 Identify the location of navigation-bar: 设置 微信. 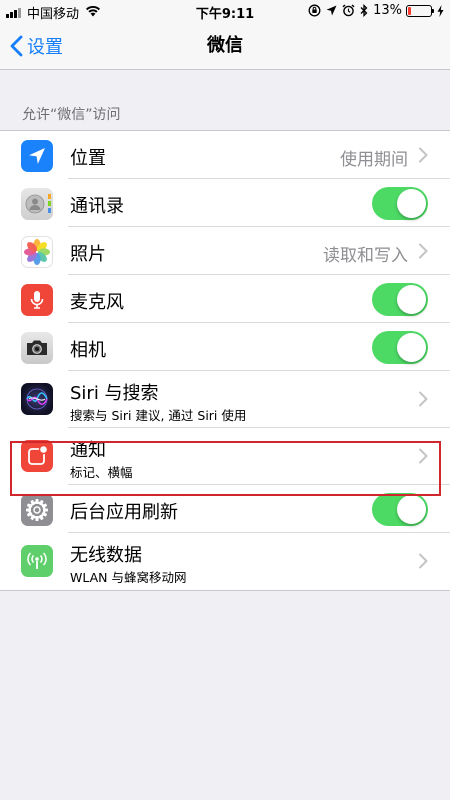
(225, 46).